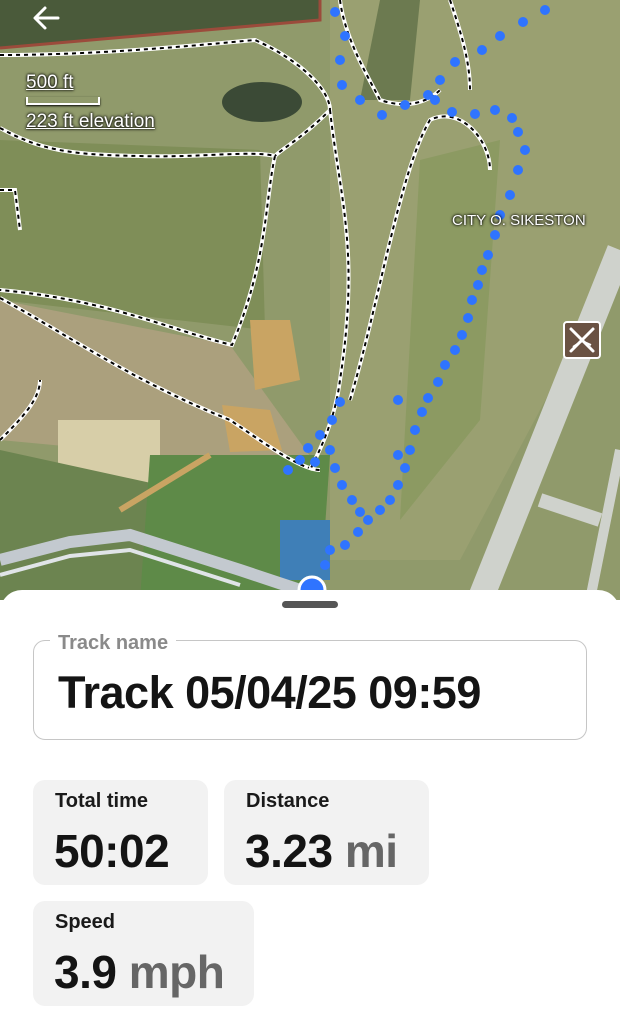 The height and width of the screenshot is (1023, 620). Describe the element at coordinates (289, 851) in the screenshot. I see `distance-value: 3.23` at that location.